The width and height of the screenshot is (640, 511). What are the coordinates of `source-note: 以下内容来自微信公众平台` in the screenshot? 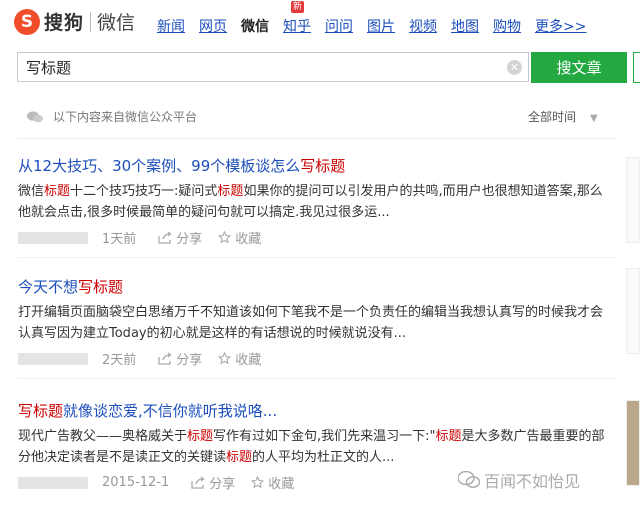 It's located at (112, 116).